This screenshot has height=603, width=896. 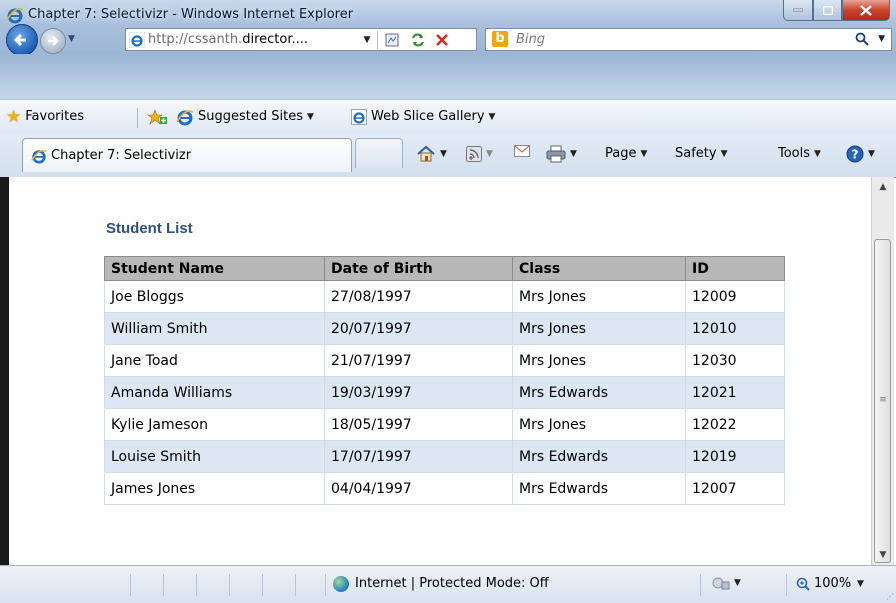 I want to click on cell-student-name: James Jones, so click(x=214, y=488).